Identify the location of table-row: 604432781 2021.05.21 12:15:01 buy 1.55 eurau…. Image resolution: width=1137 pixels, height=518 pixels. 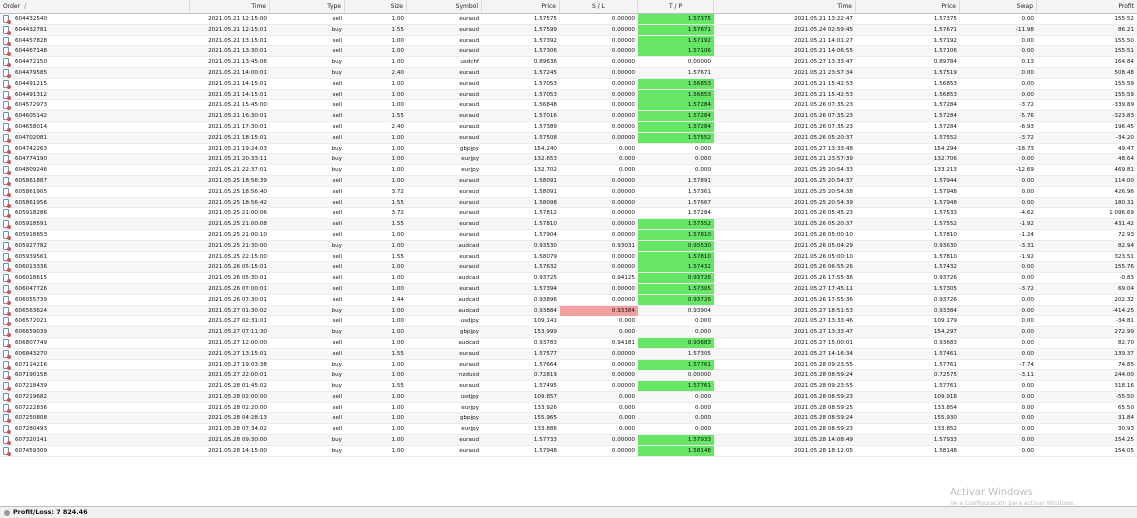
(568, 30).